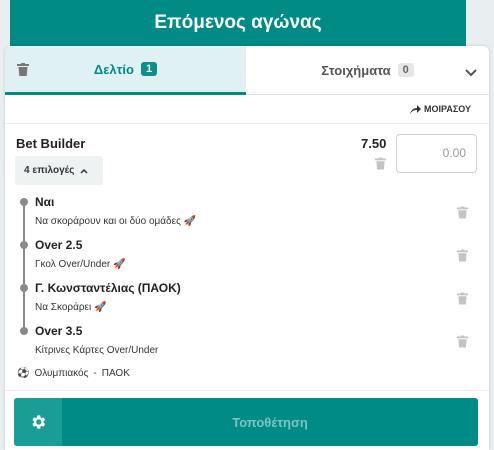  What do you see at coordinates (63, 307) in the screenshot?
I see `selection-market-label: Να Σκοράρει` at bounding box center [63, 307].